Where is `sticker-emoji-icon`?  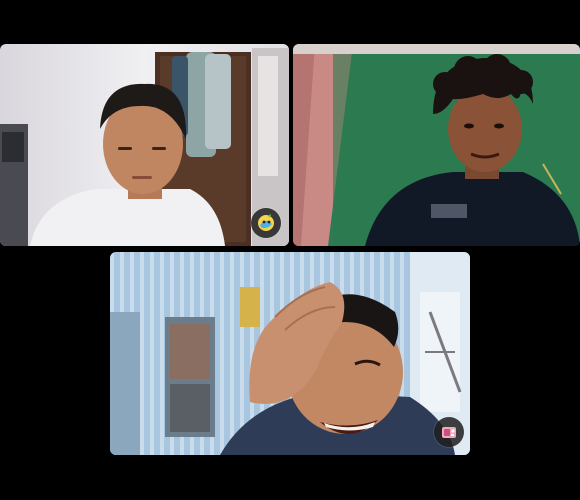
sticker-emoji-icon is located at coordinates (266, 223).